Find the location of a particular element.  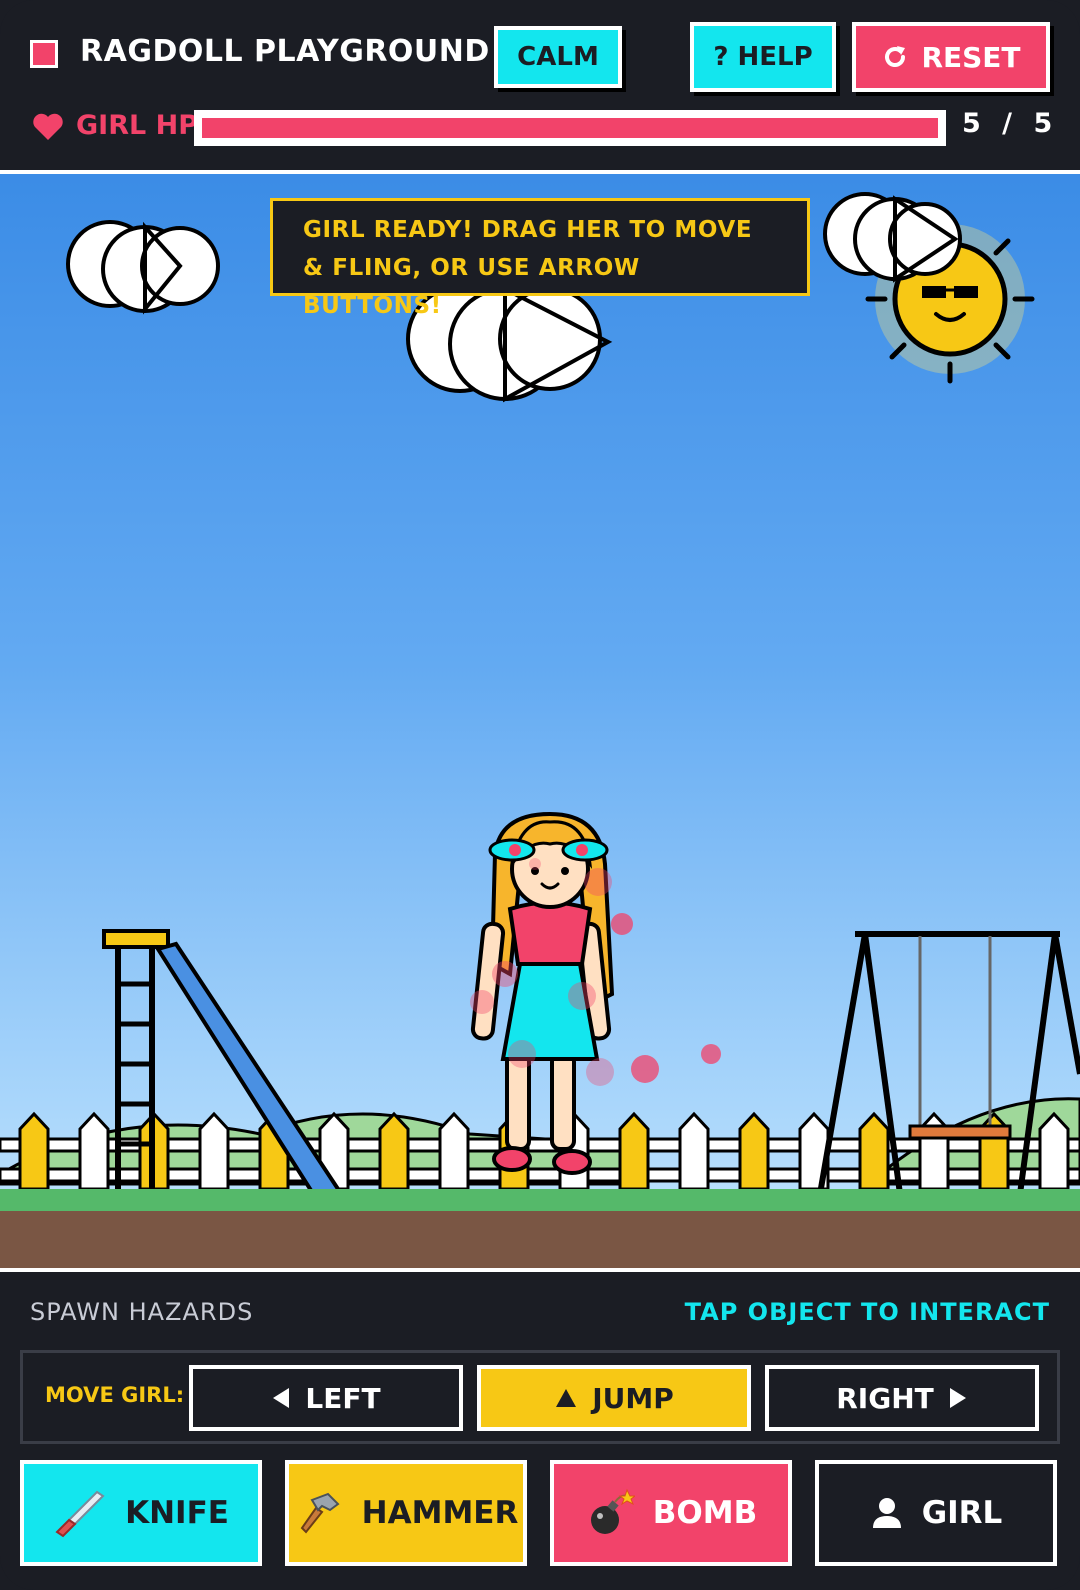

help-button: ? HELP is located at coordinates (763, 57).